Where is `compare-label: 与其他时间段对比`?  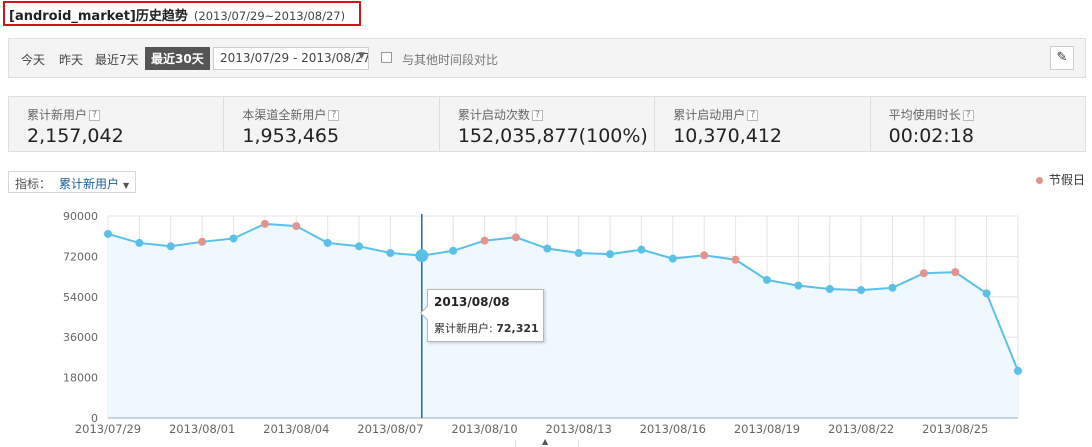
compare-label: 与其他时间段对比 is located at coordinates (450, 60).